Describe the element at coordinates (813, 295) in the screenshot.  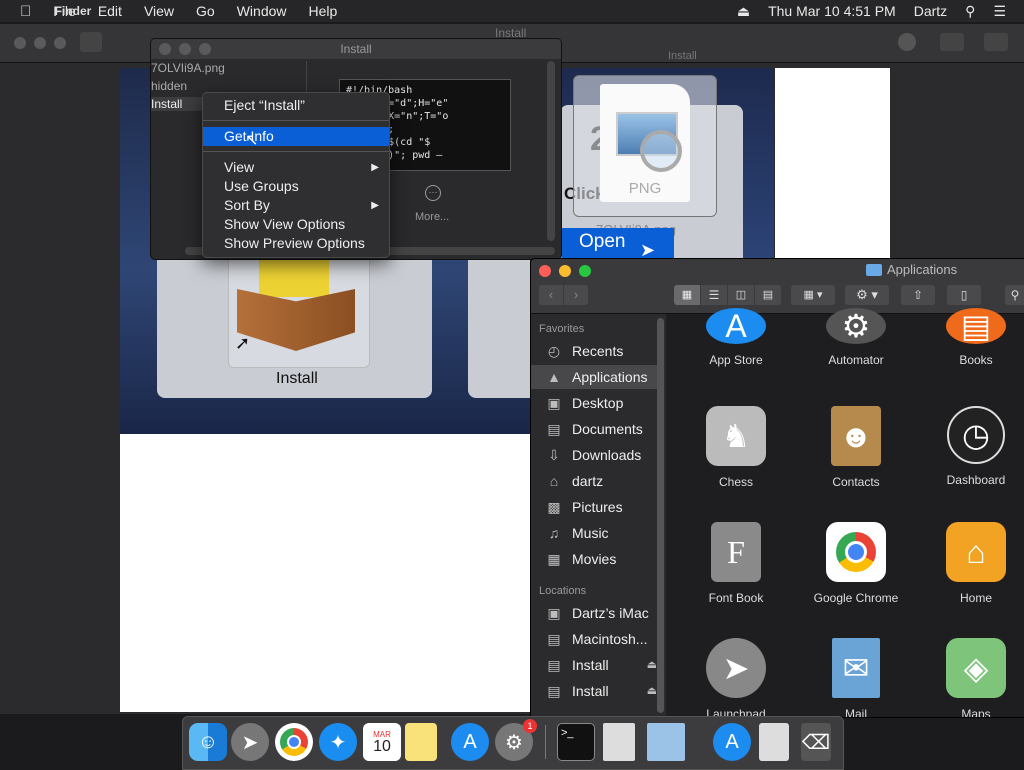
I see `group-button: ▦ ▾` at that location.